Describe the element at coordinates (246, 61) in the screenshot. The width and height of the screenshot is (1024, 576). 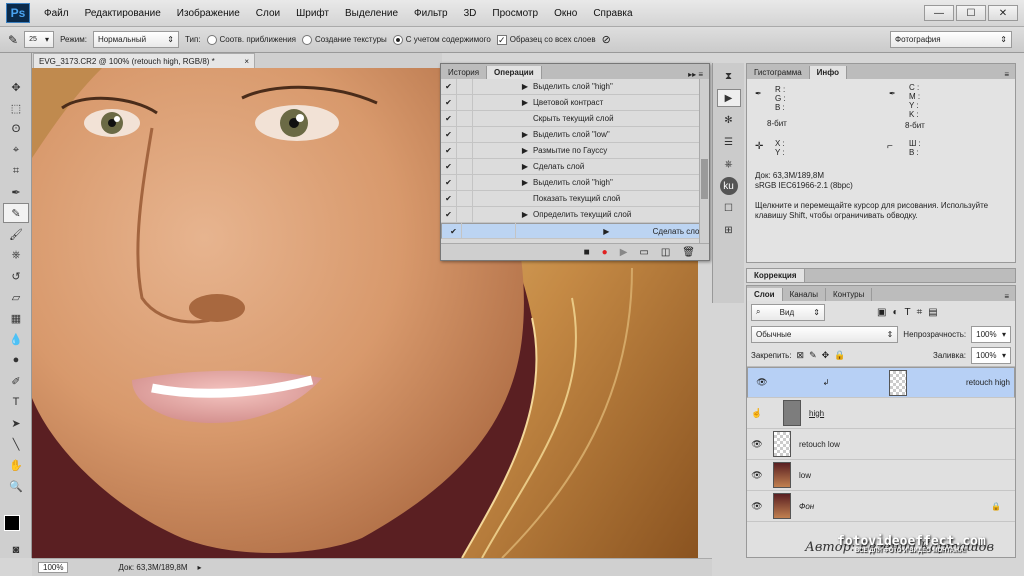
I see `close-tab-icon: ×` at that location.